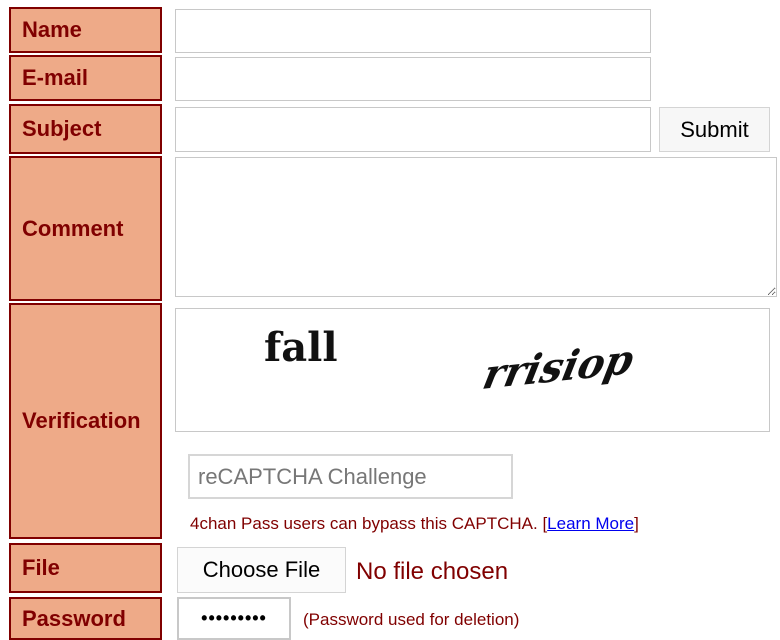 This screenshot has height=640, width=780. I want to click on submit-button: Submit, so click(714, 129).